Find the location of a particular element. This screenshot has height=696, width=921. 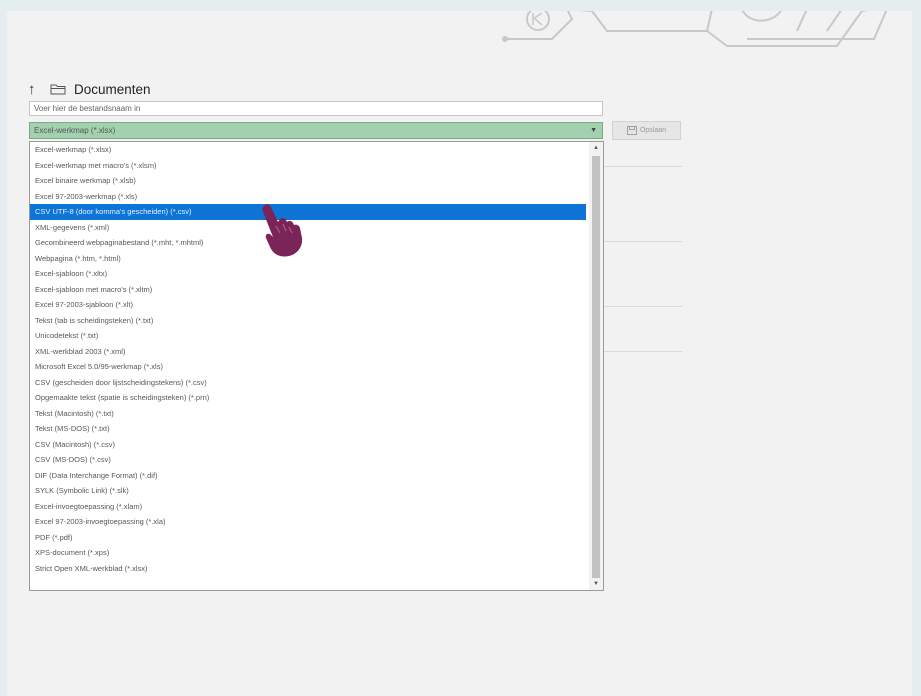

filetype-option: Tekst (MS-DOS) (*.txt) is located at coordinates (308, 429).